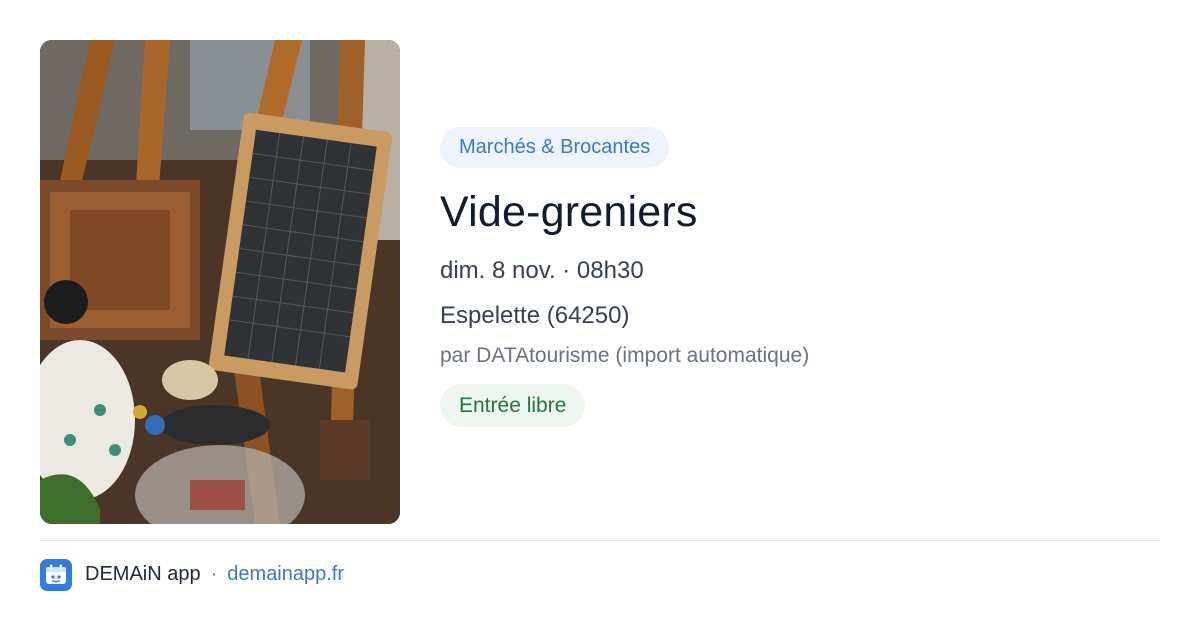  What do you see at coordinates (285, 574) in the screenshot?
I see `app-website-link: demainapp.fr` at bounding box center [285, 574].